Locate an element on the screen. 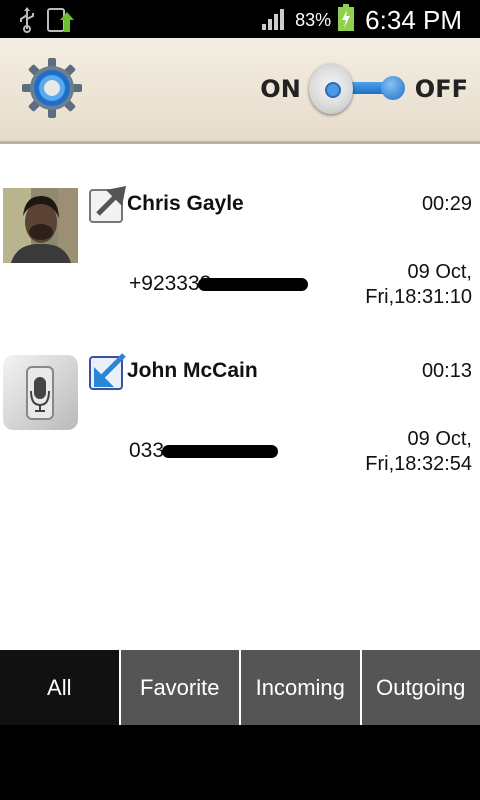 The image size is (480, 800). signal-icon is located at coordinates (275, 20).